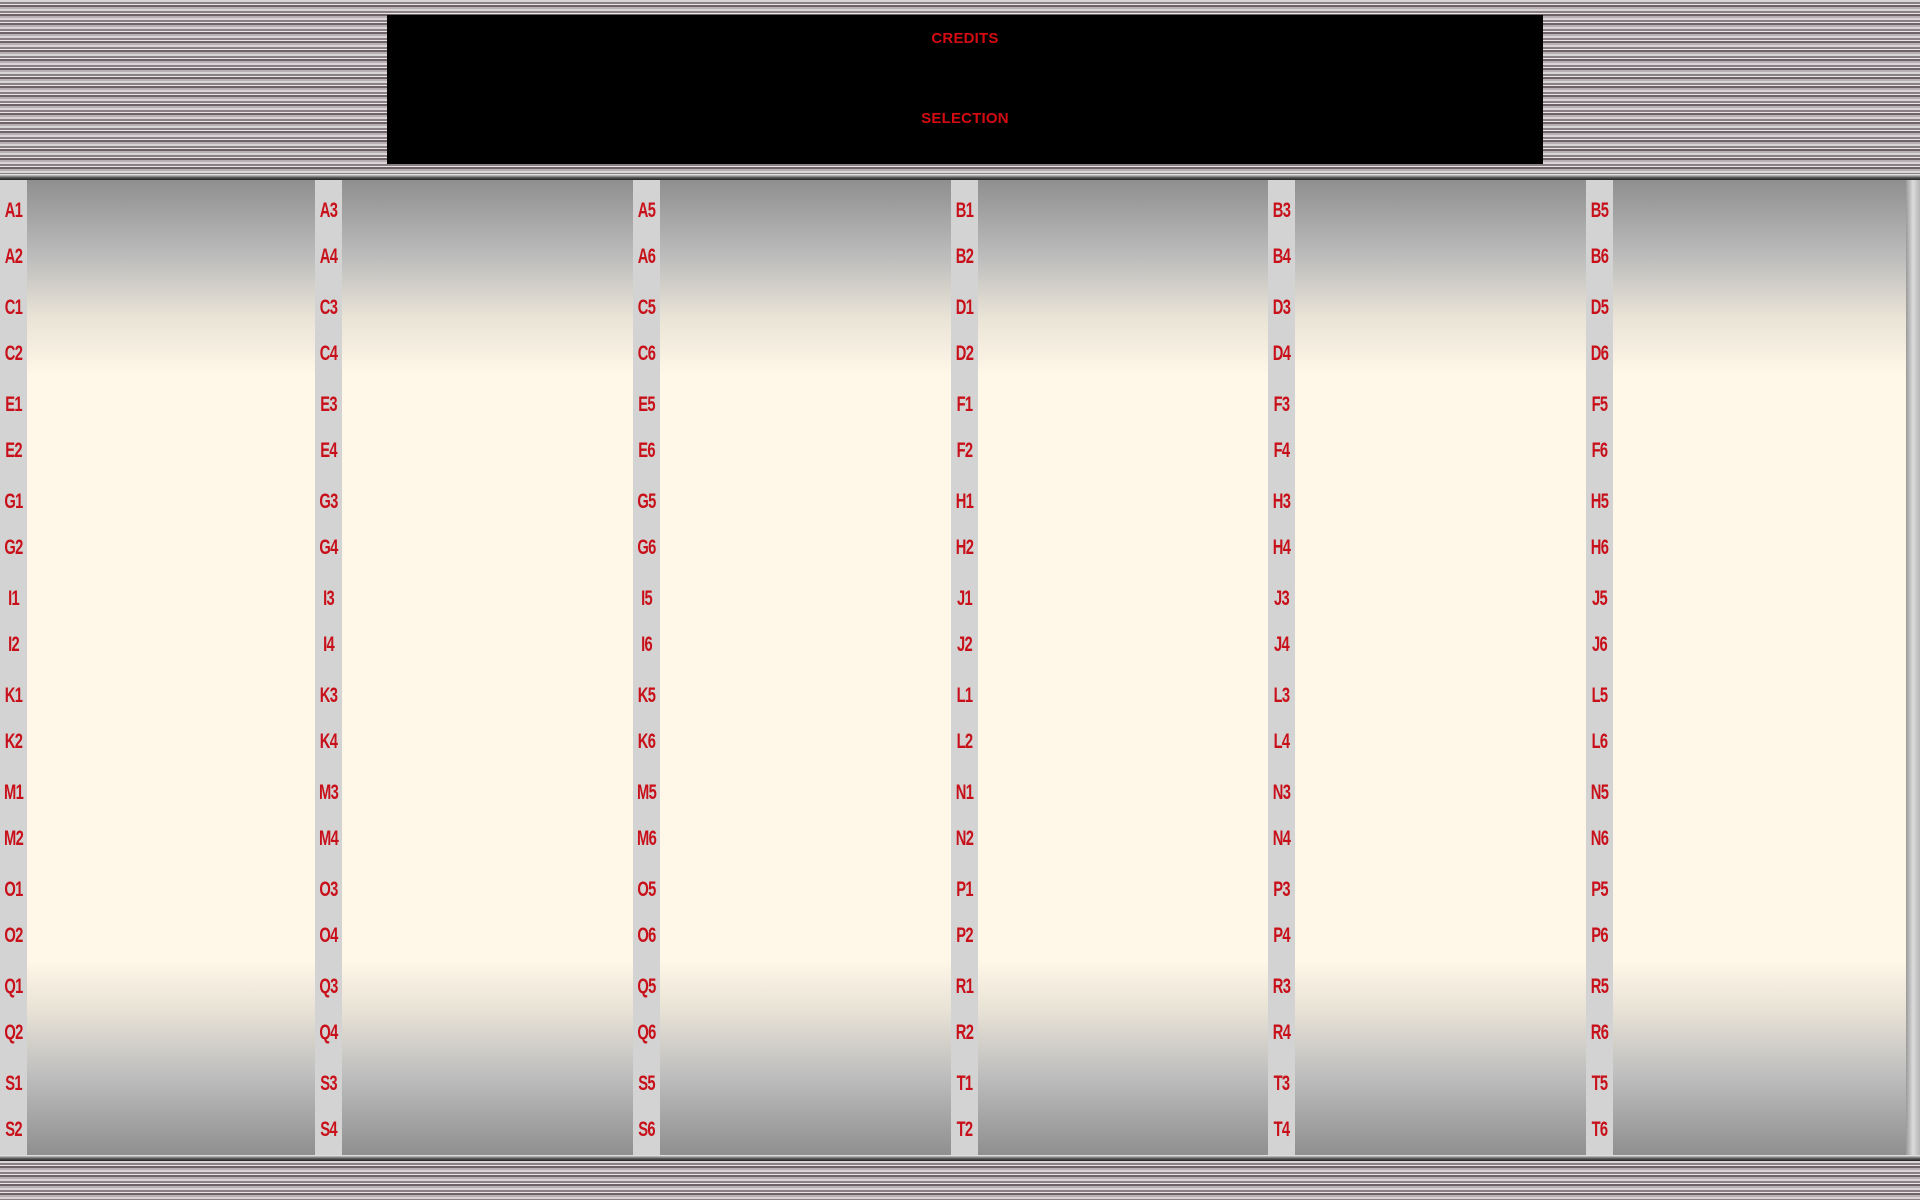 The width and height of the screenshot is (1920, 1200). I want to click on selection-button-j3: J3, so click(1281, 599).